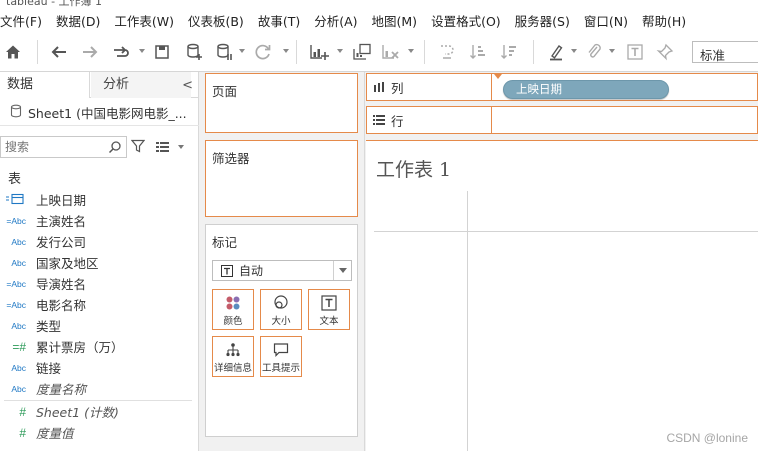 The height and width of the screenshot is (451, 758). What do you see at coordinates (478, 52) in the screenshot?
I see `sort-ascending-icon` at bounding box center [478, 52].